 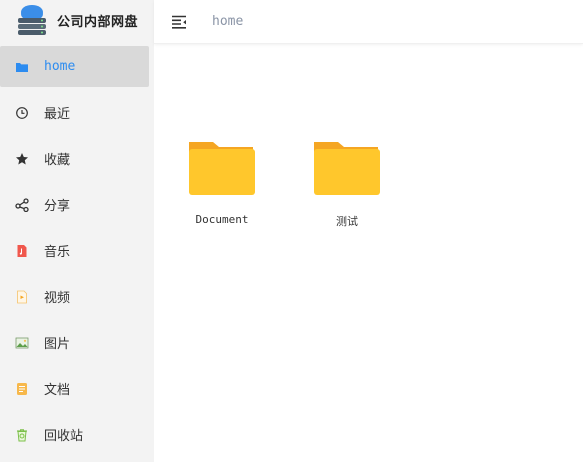 I want to click on share-icon, so click(x=22, y=204).